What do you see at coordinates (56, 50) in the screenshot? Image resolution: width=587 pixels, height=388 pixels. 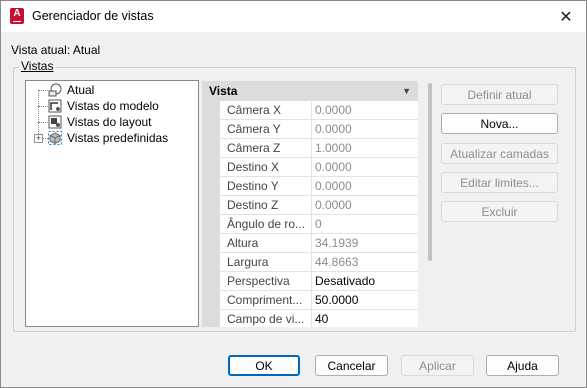 I see `current-view-label: Vista atual: Atual` at bounding box center [56, 50].